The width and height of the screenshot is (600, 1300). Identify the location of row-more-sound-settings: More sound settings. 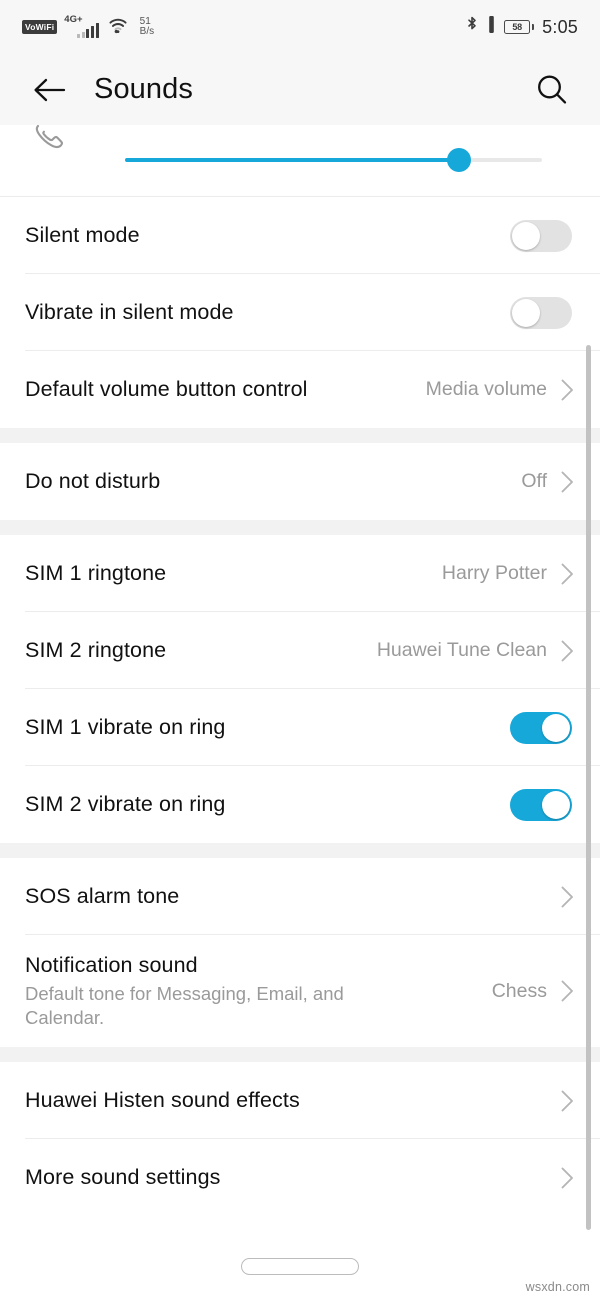
(300, 1177).